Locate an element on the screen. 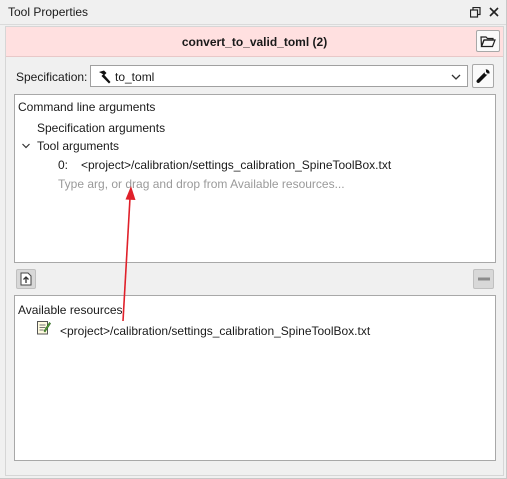  item-name: convert_to_valid_toml (2) is located at coordinates (254, 42).